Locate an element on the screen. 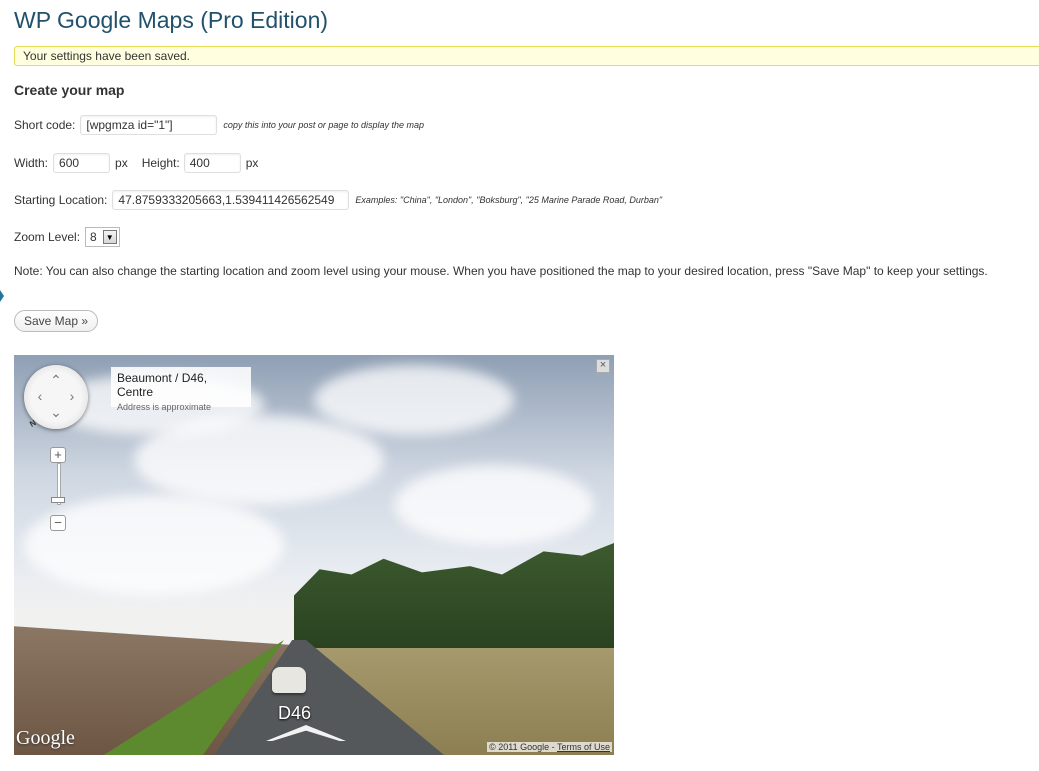 Image resolution: width=1039 pixels, height=771 pixels. dimensions-row: Width: px Height: px is located at coordinates (136, 163).